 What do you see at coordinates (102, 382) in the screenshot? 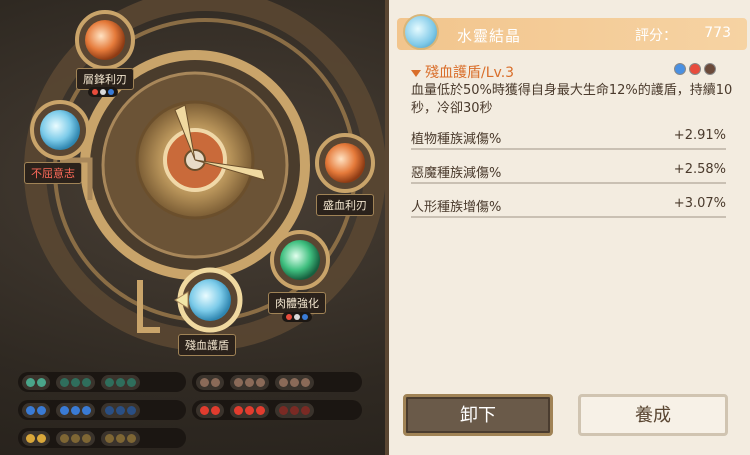
I see `socket-row-green` at bounding box center [102, 382].